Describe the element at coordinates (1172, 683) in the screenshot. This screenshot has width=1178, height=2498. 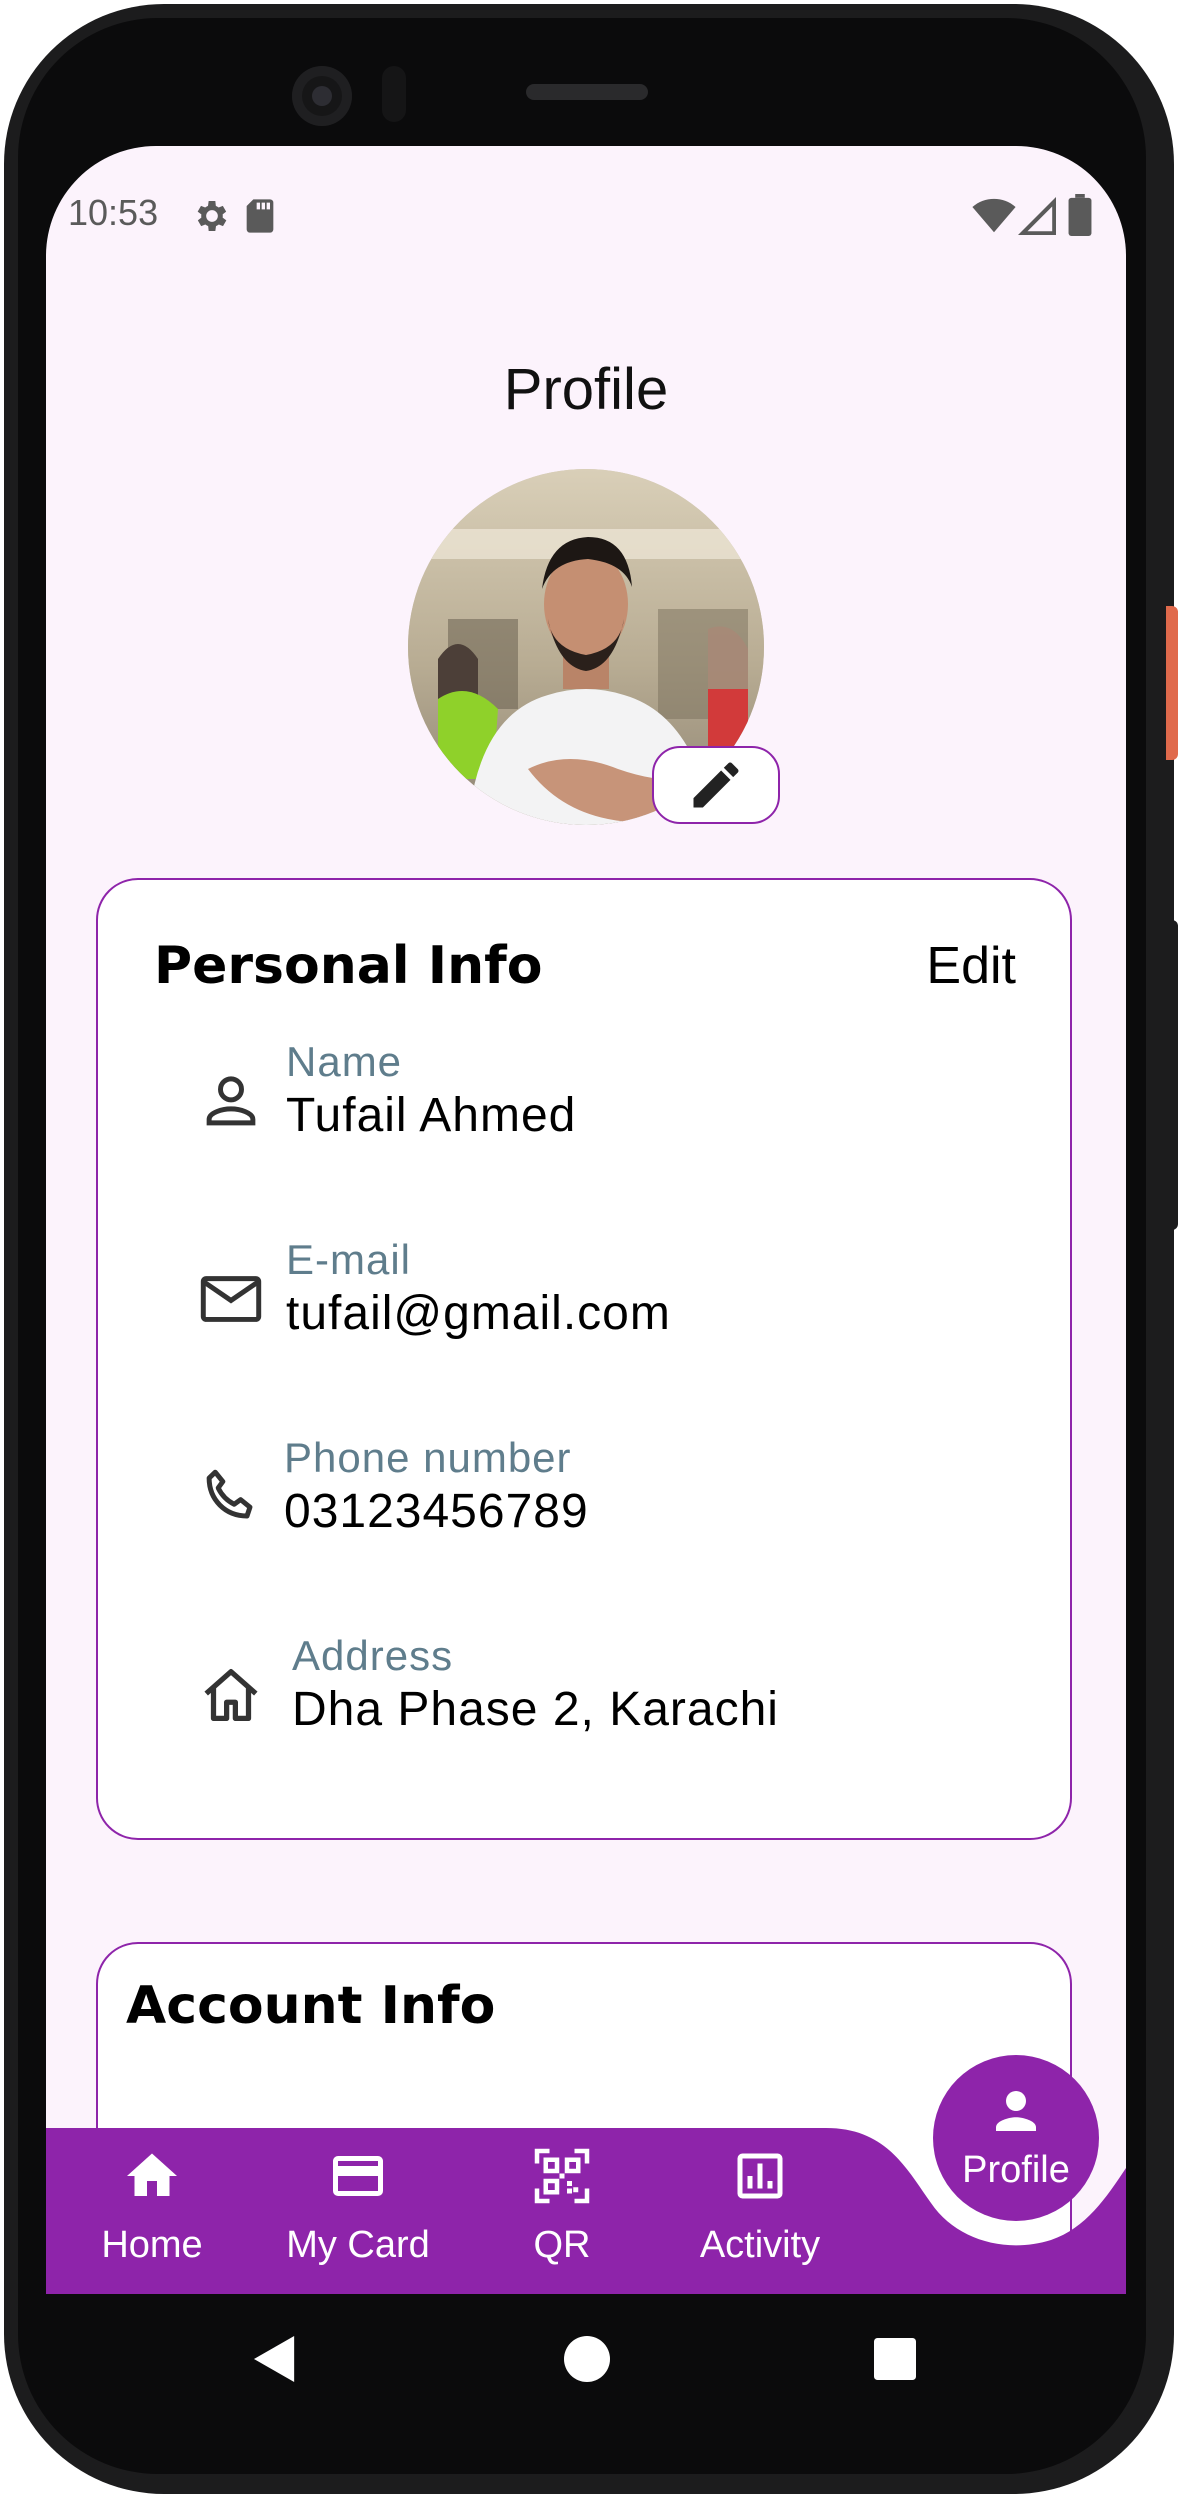
I see `power-button` at that location.